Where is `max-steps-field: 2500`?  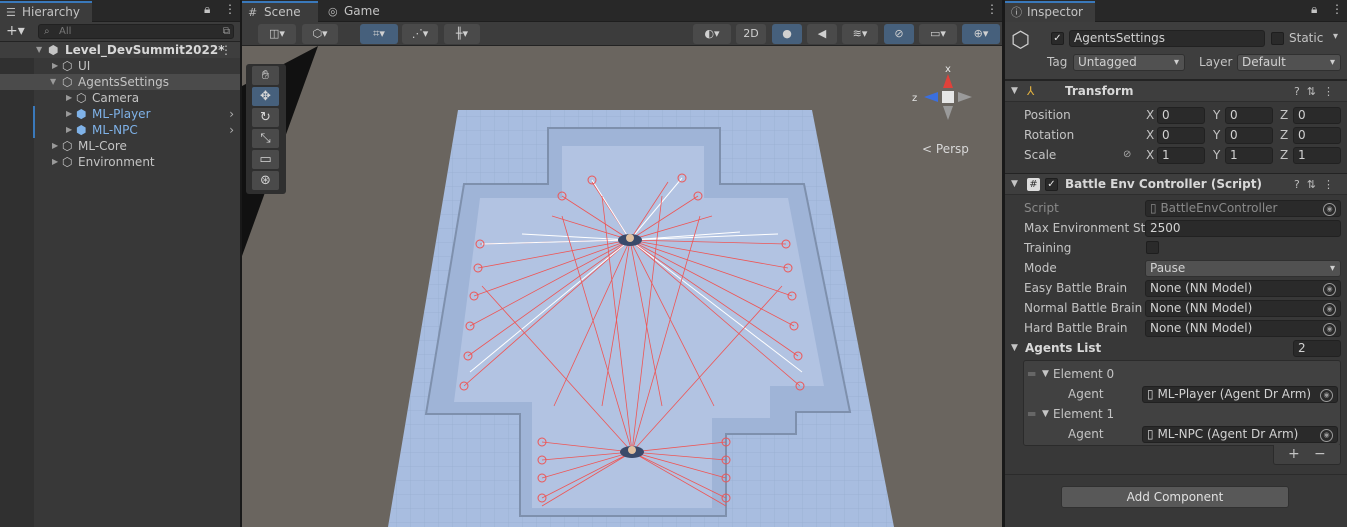
max-steps-field: 2500 is located at coordinates (1243, 228).